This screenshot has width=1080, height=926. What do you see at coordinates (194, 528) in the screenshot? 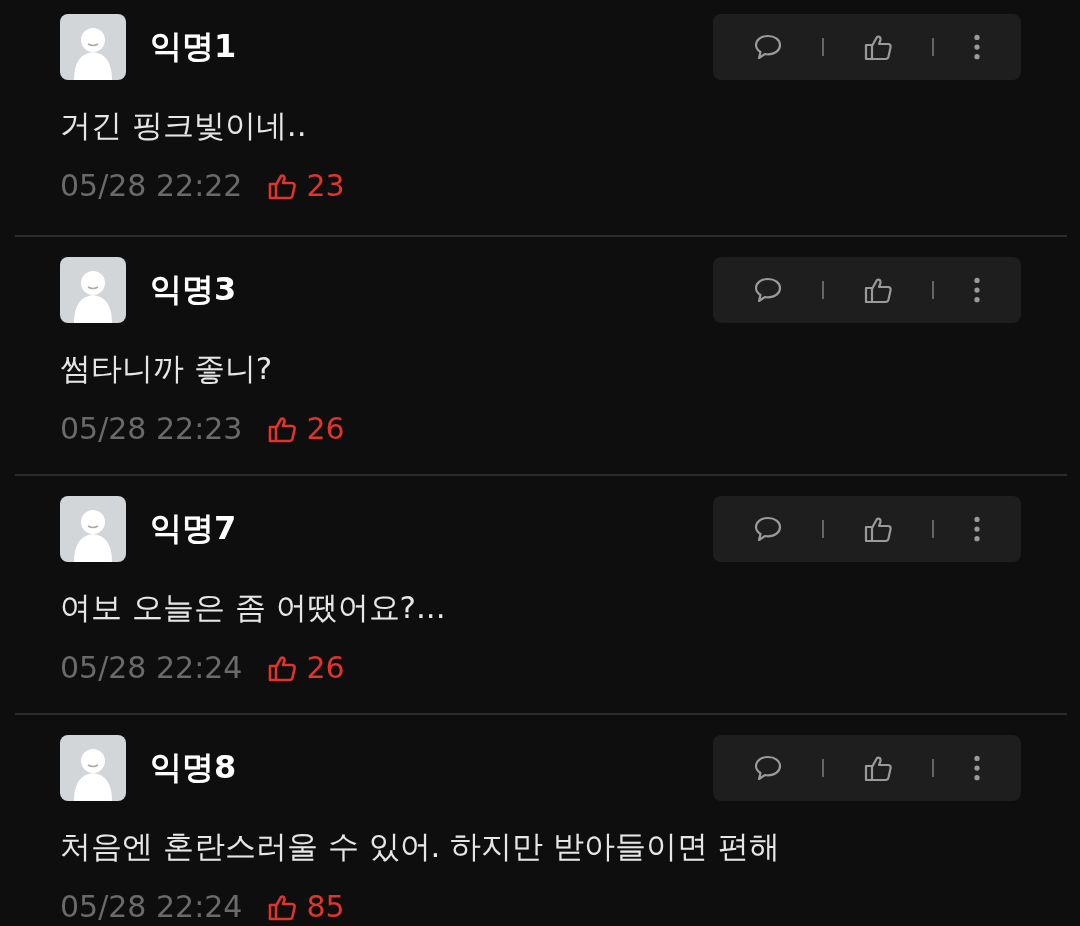
I see `author-name: 익명7` at bounding box center [194, 528].